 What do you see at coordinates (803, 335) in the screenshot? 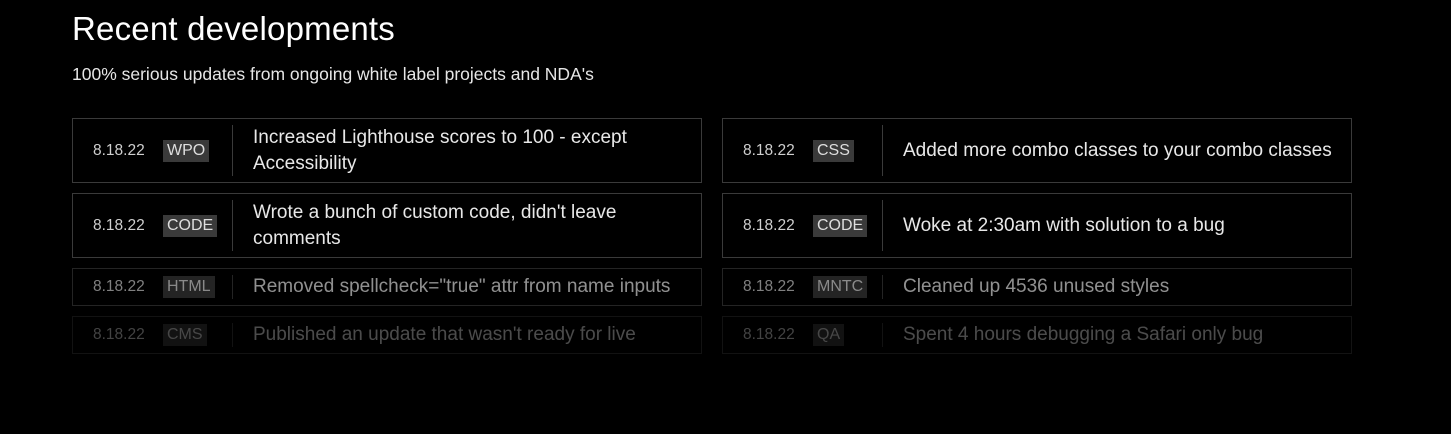
I see `update-meta: 8.18.22 QA` at bounding box center [803, 335].